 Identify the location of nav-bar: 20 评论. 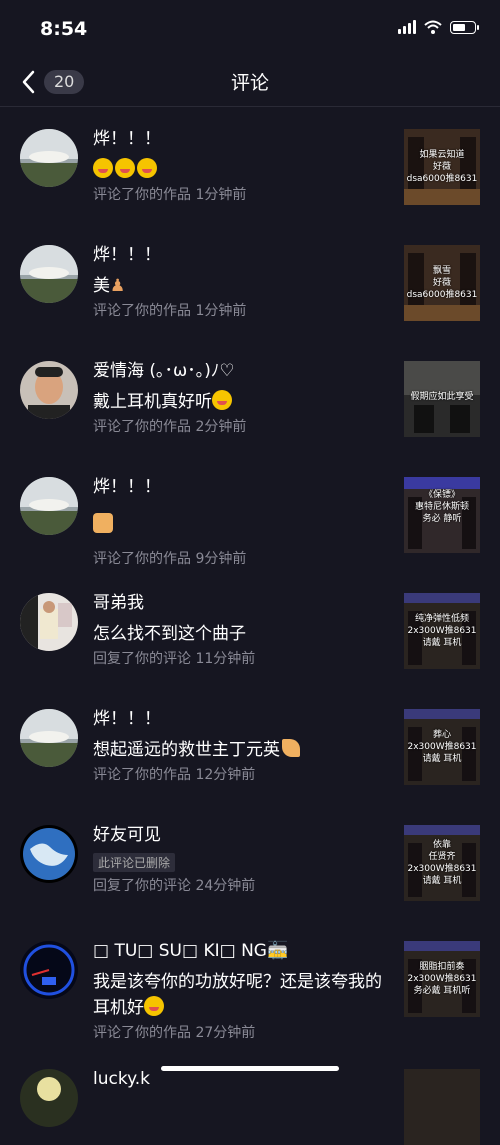
(250, 82).